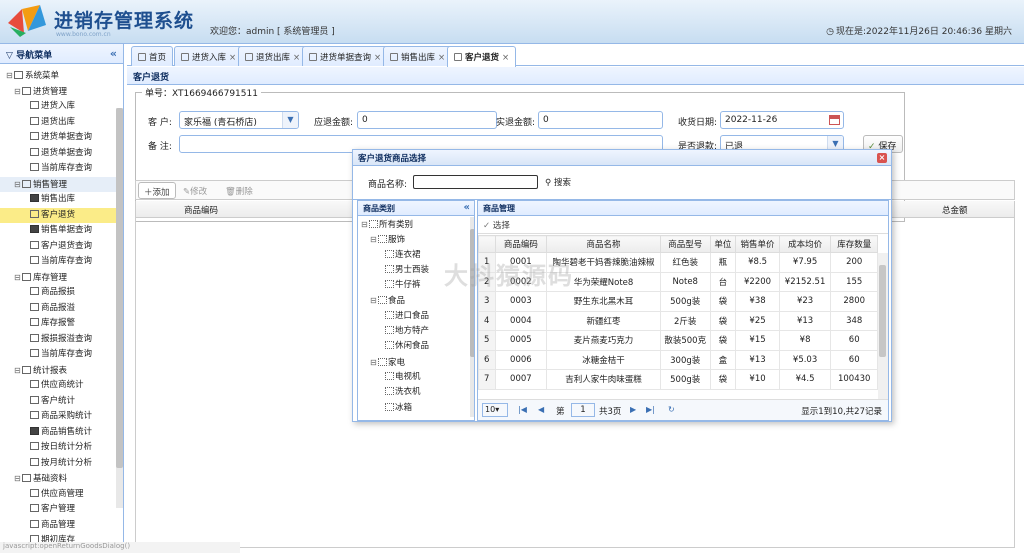 The height and width of the screenshot is (553, 1024). I want to click on nav-item: 供应商管理, so click(61, 495).